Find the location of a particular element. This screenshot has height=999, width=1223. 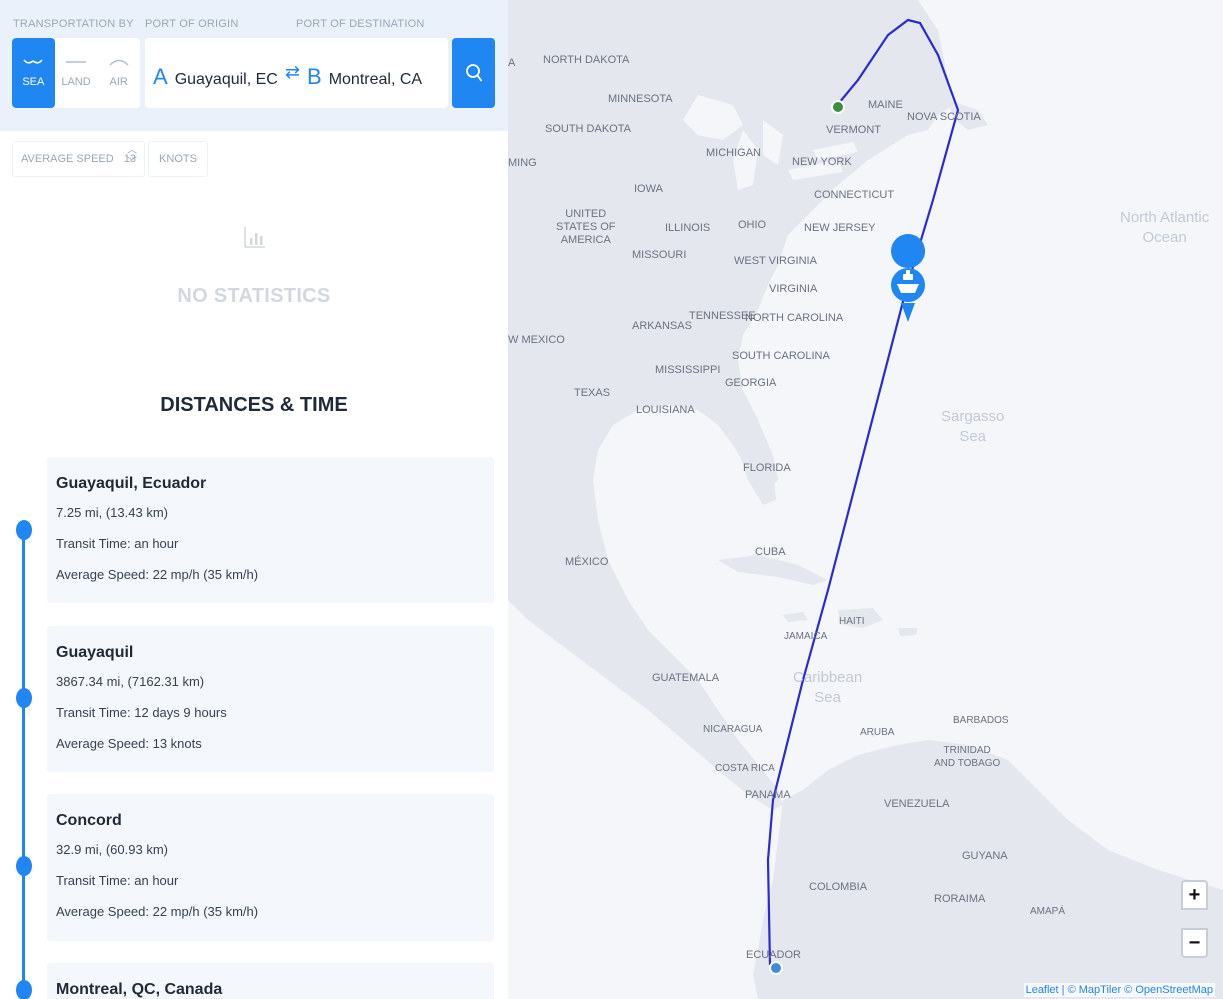

air-icon is located at coordinates (119, 62).